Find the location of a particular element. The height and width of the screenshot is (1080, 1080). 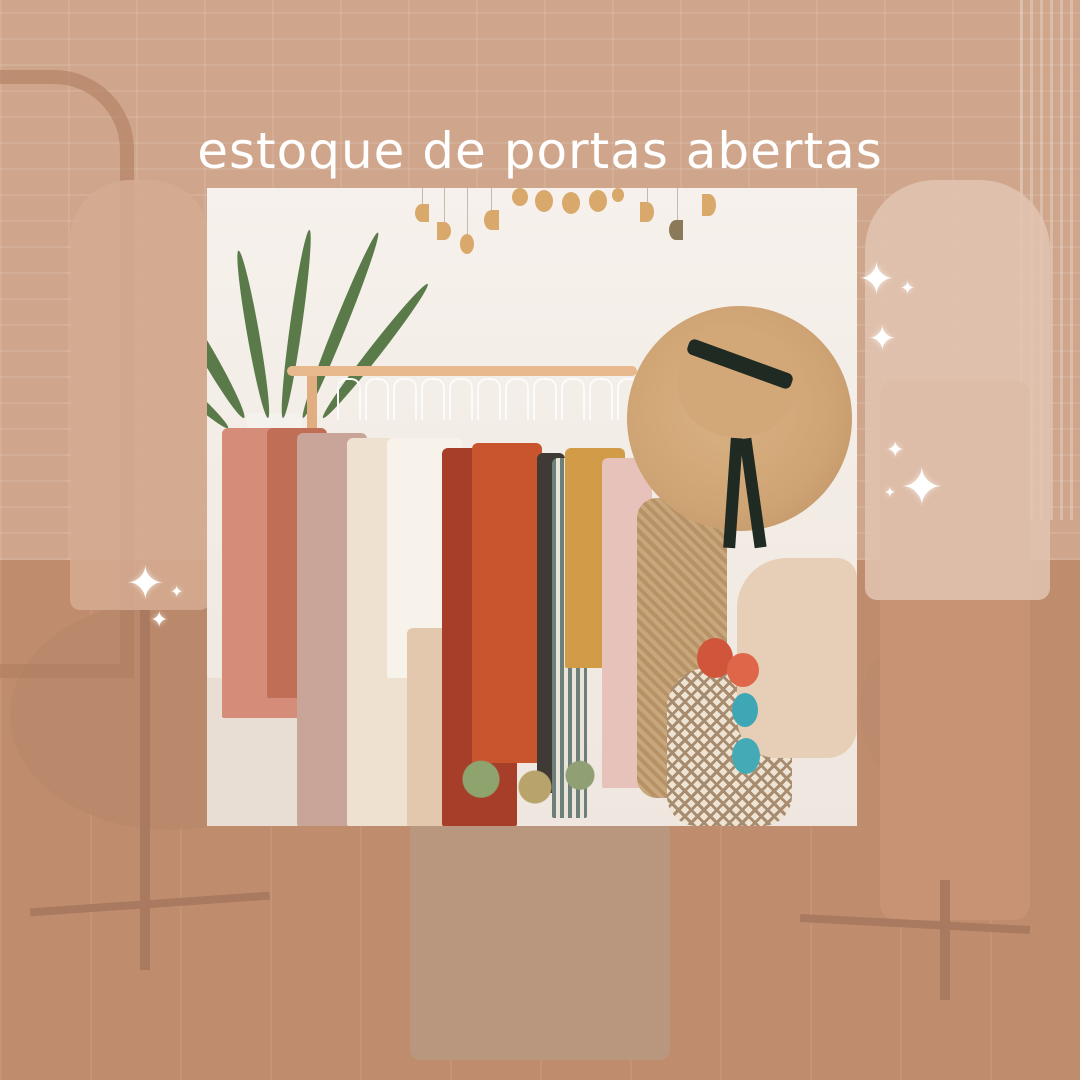

headline: estoque de portas abertas is located at coordinates (540, 150).